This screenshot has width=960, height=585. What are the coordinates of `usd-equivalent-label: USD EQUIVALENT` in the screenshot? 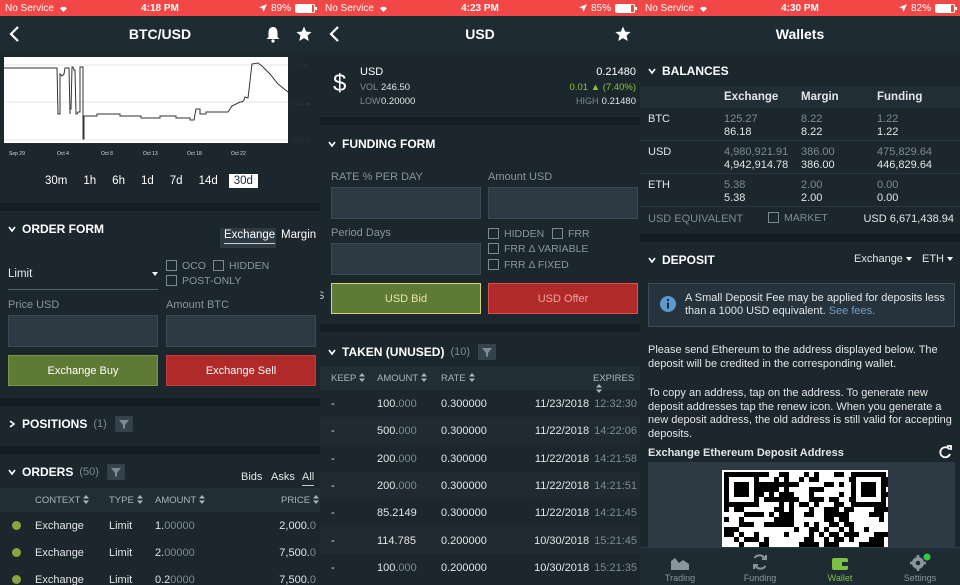 It's located at (696, 219).